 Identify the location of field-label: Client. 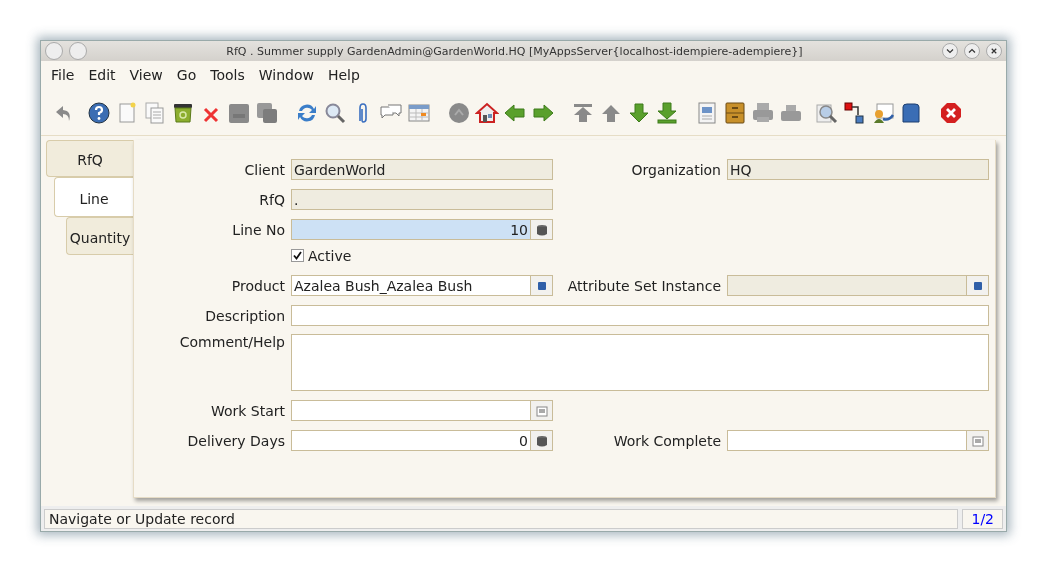
(264, 169).